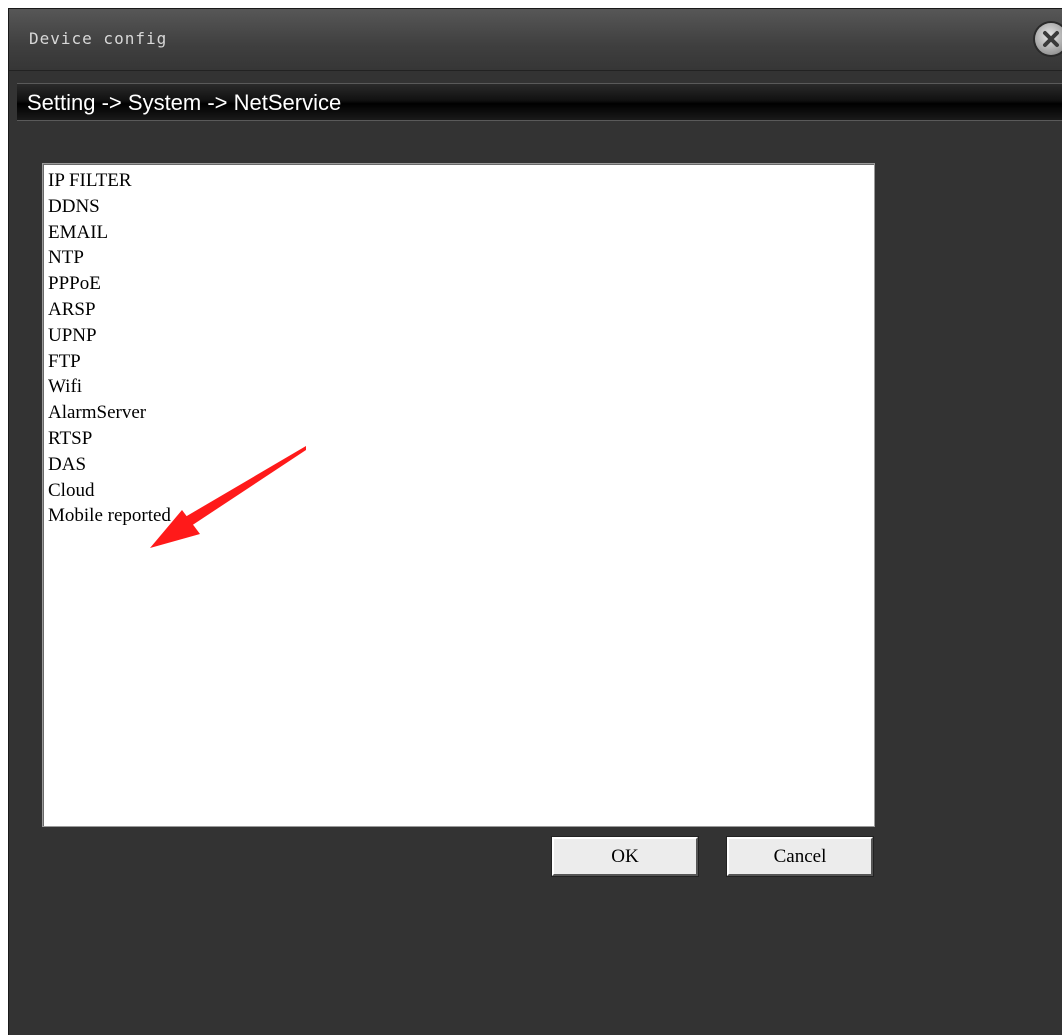  What do you see at coordinates (458, 491) in the screenshot?
I see `list-item-cloud: Cloud` at bounding box center [458, 491].